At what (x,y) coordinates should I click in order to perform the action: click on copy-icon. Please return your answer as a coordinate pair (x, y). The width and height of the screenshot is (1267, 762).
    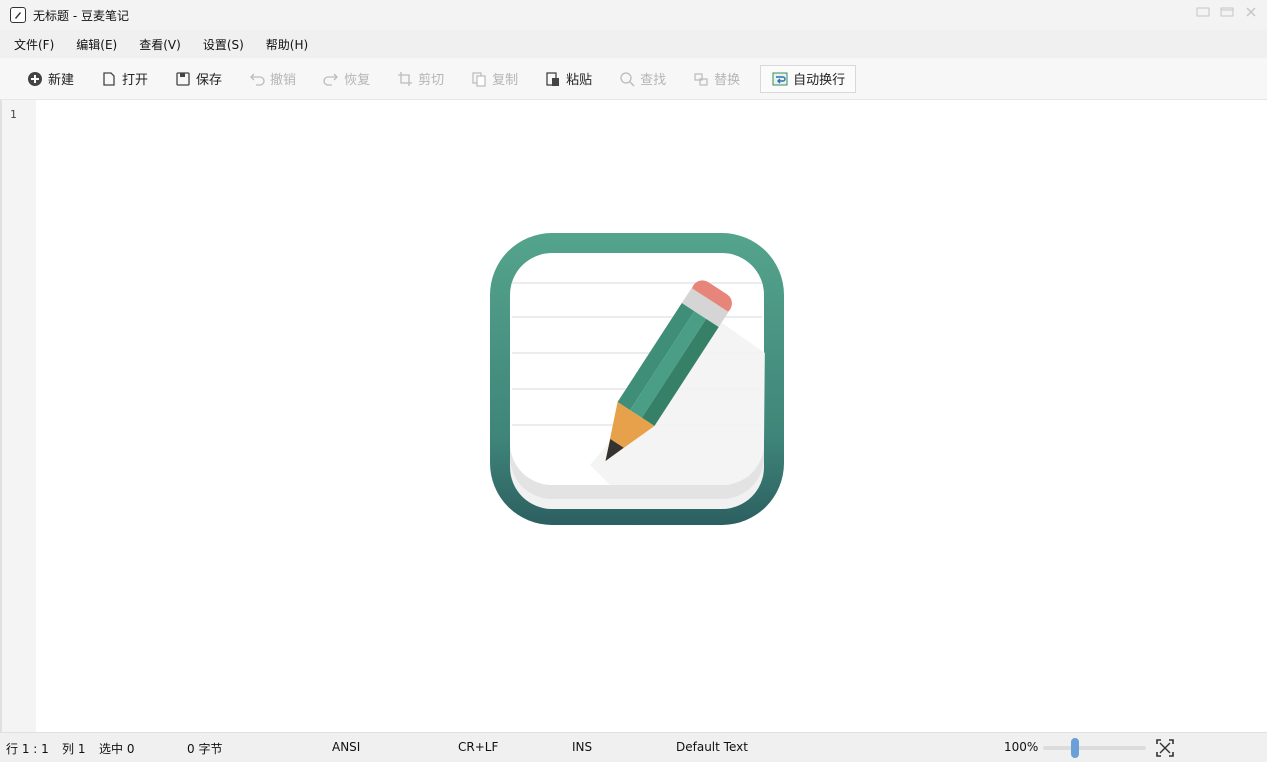
    Looking at the image, I should click on (479, 79).